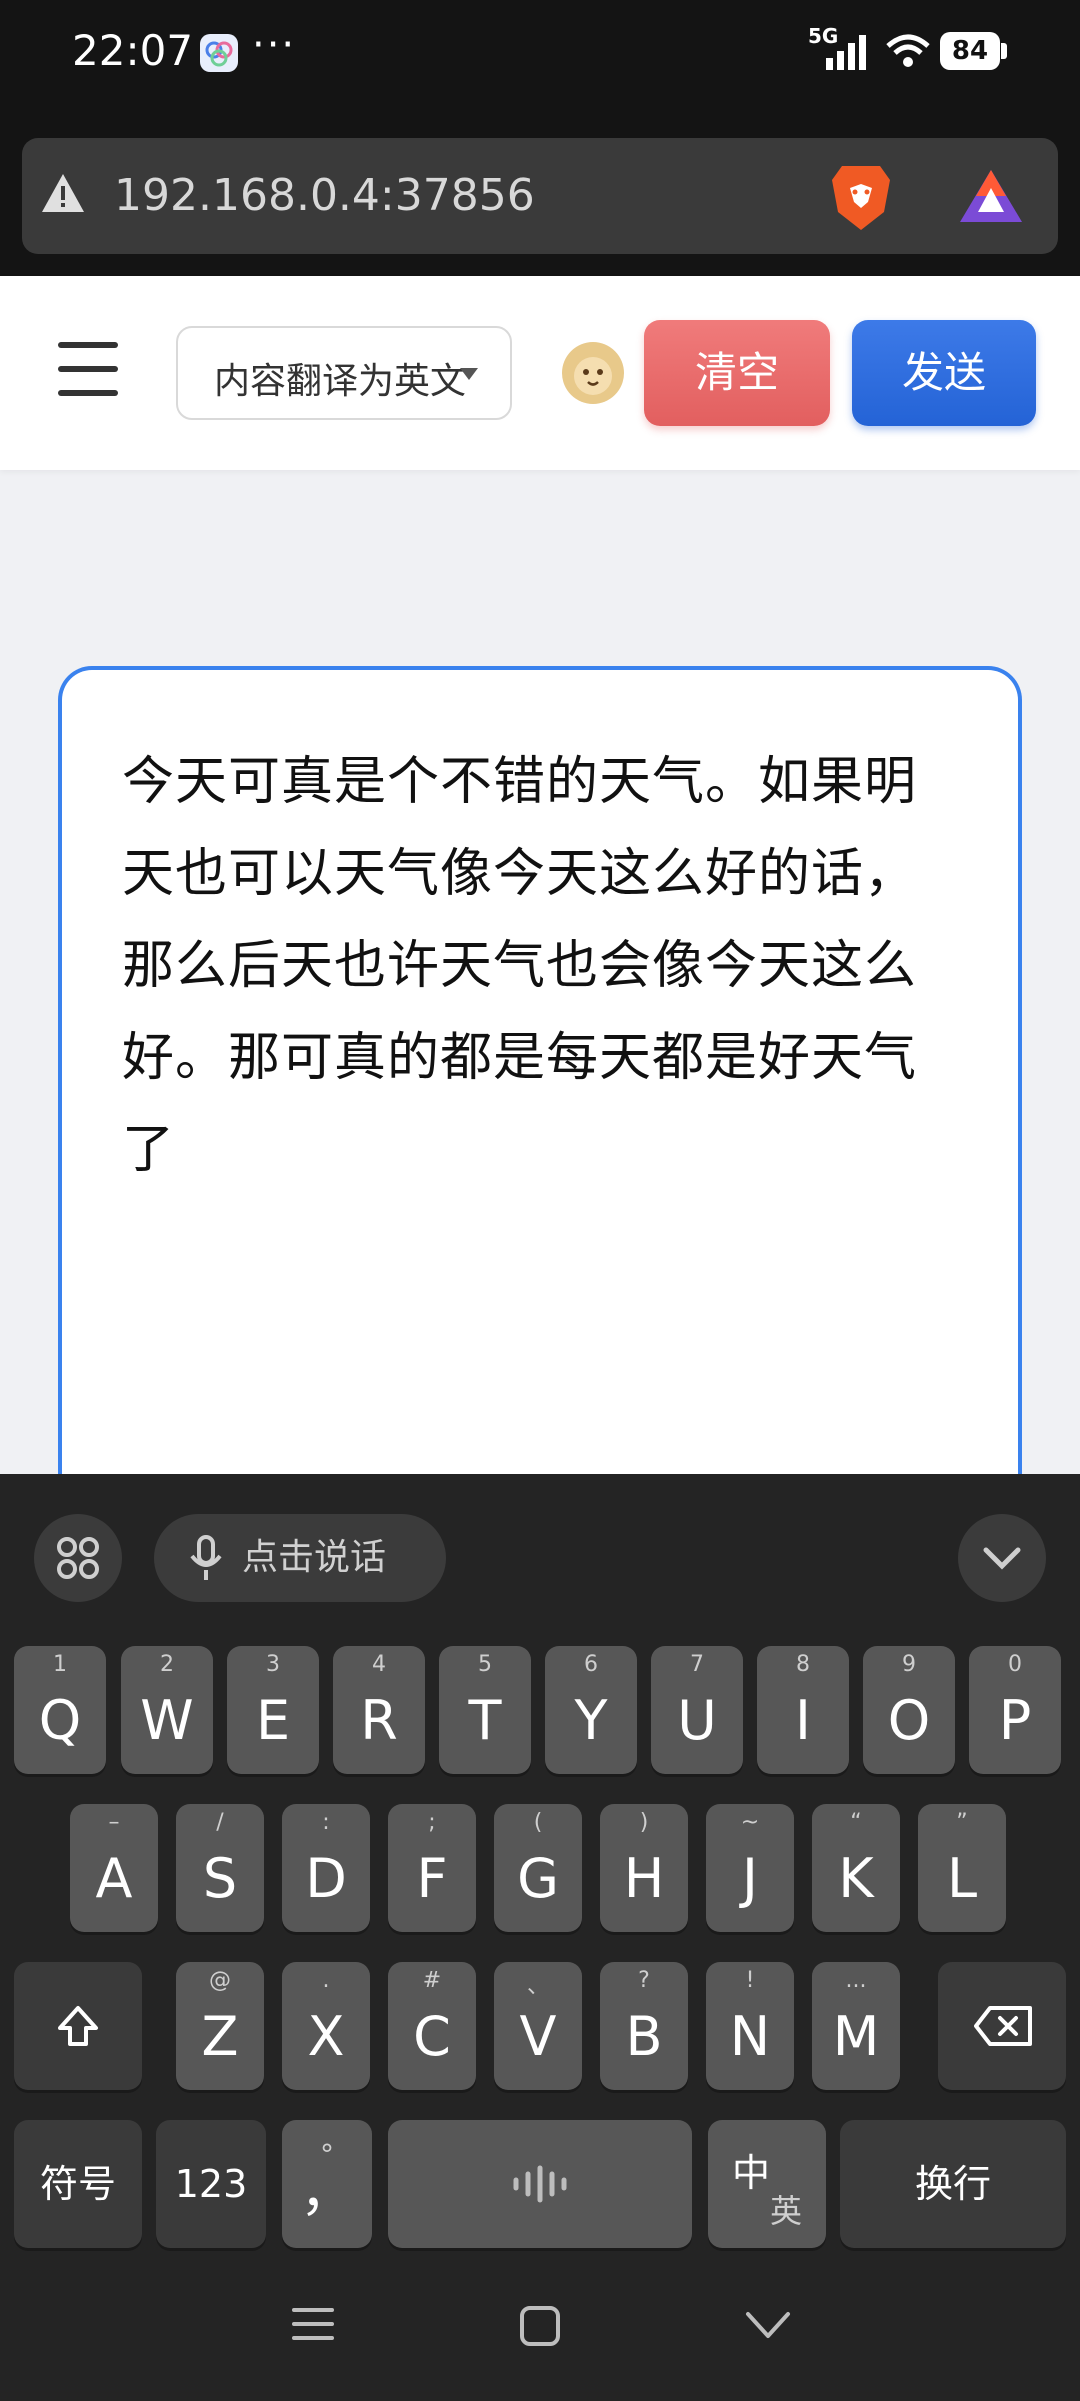 The width and height of the screenshot is (1080, 2401). What do you see at coordinates (63, 195) in the screenshot?
I see `not-secure-warning-icon` at bounding box center [63, 195].